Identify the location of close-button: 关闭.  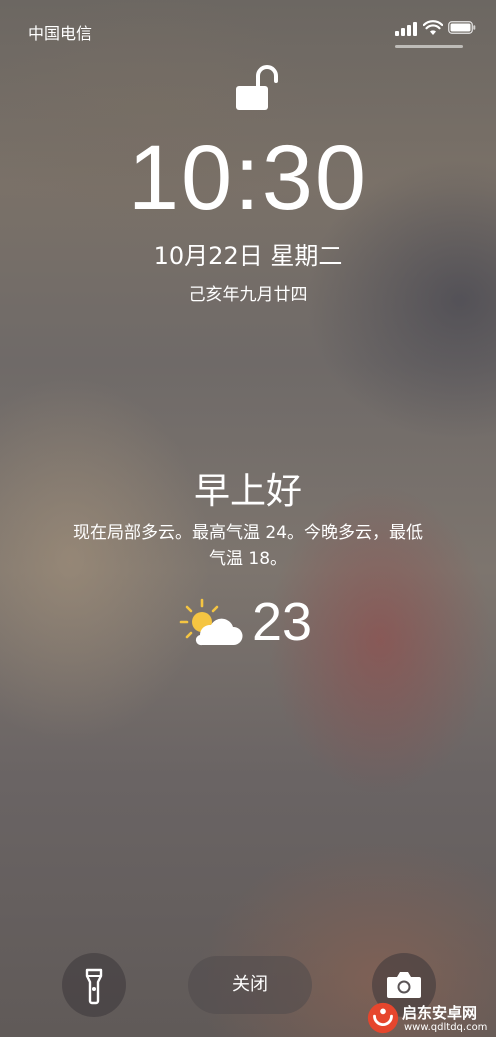
(250, 985).